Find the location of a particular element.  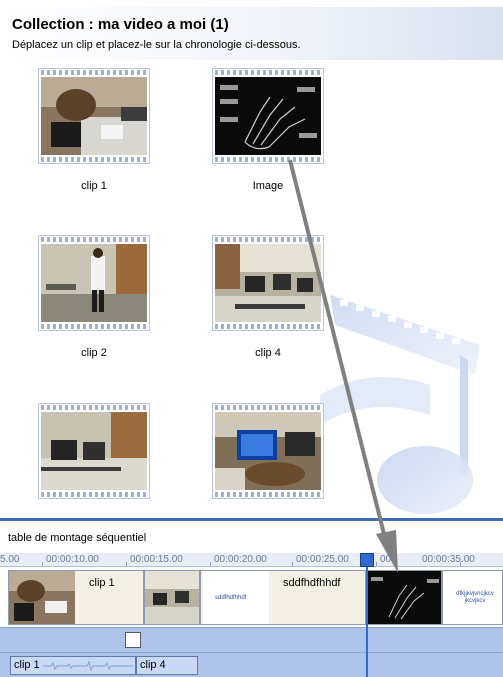

audio-track: clip 1 clip 4 is located at coordinates (251, 664).